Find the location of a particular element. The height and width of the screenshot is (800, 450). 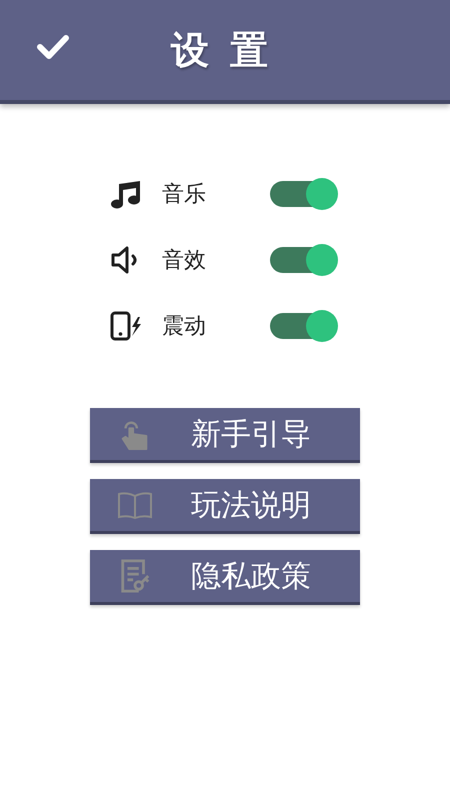

menu-button: 新手引导 is located at coordinates (225, 435).